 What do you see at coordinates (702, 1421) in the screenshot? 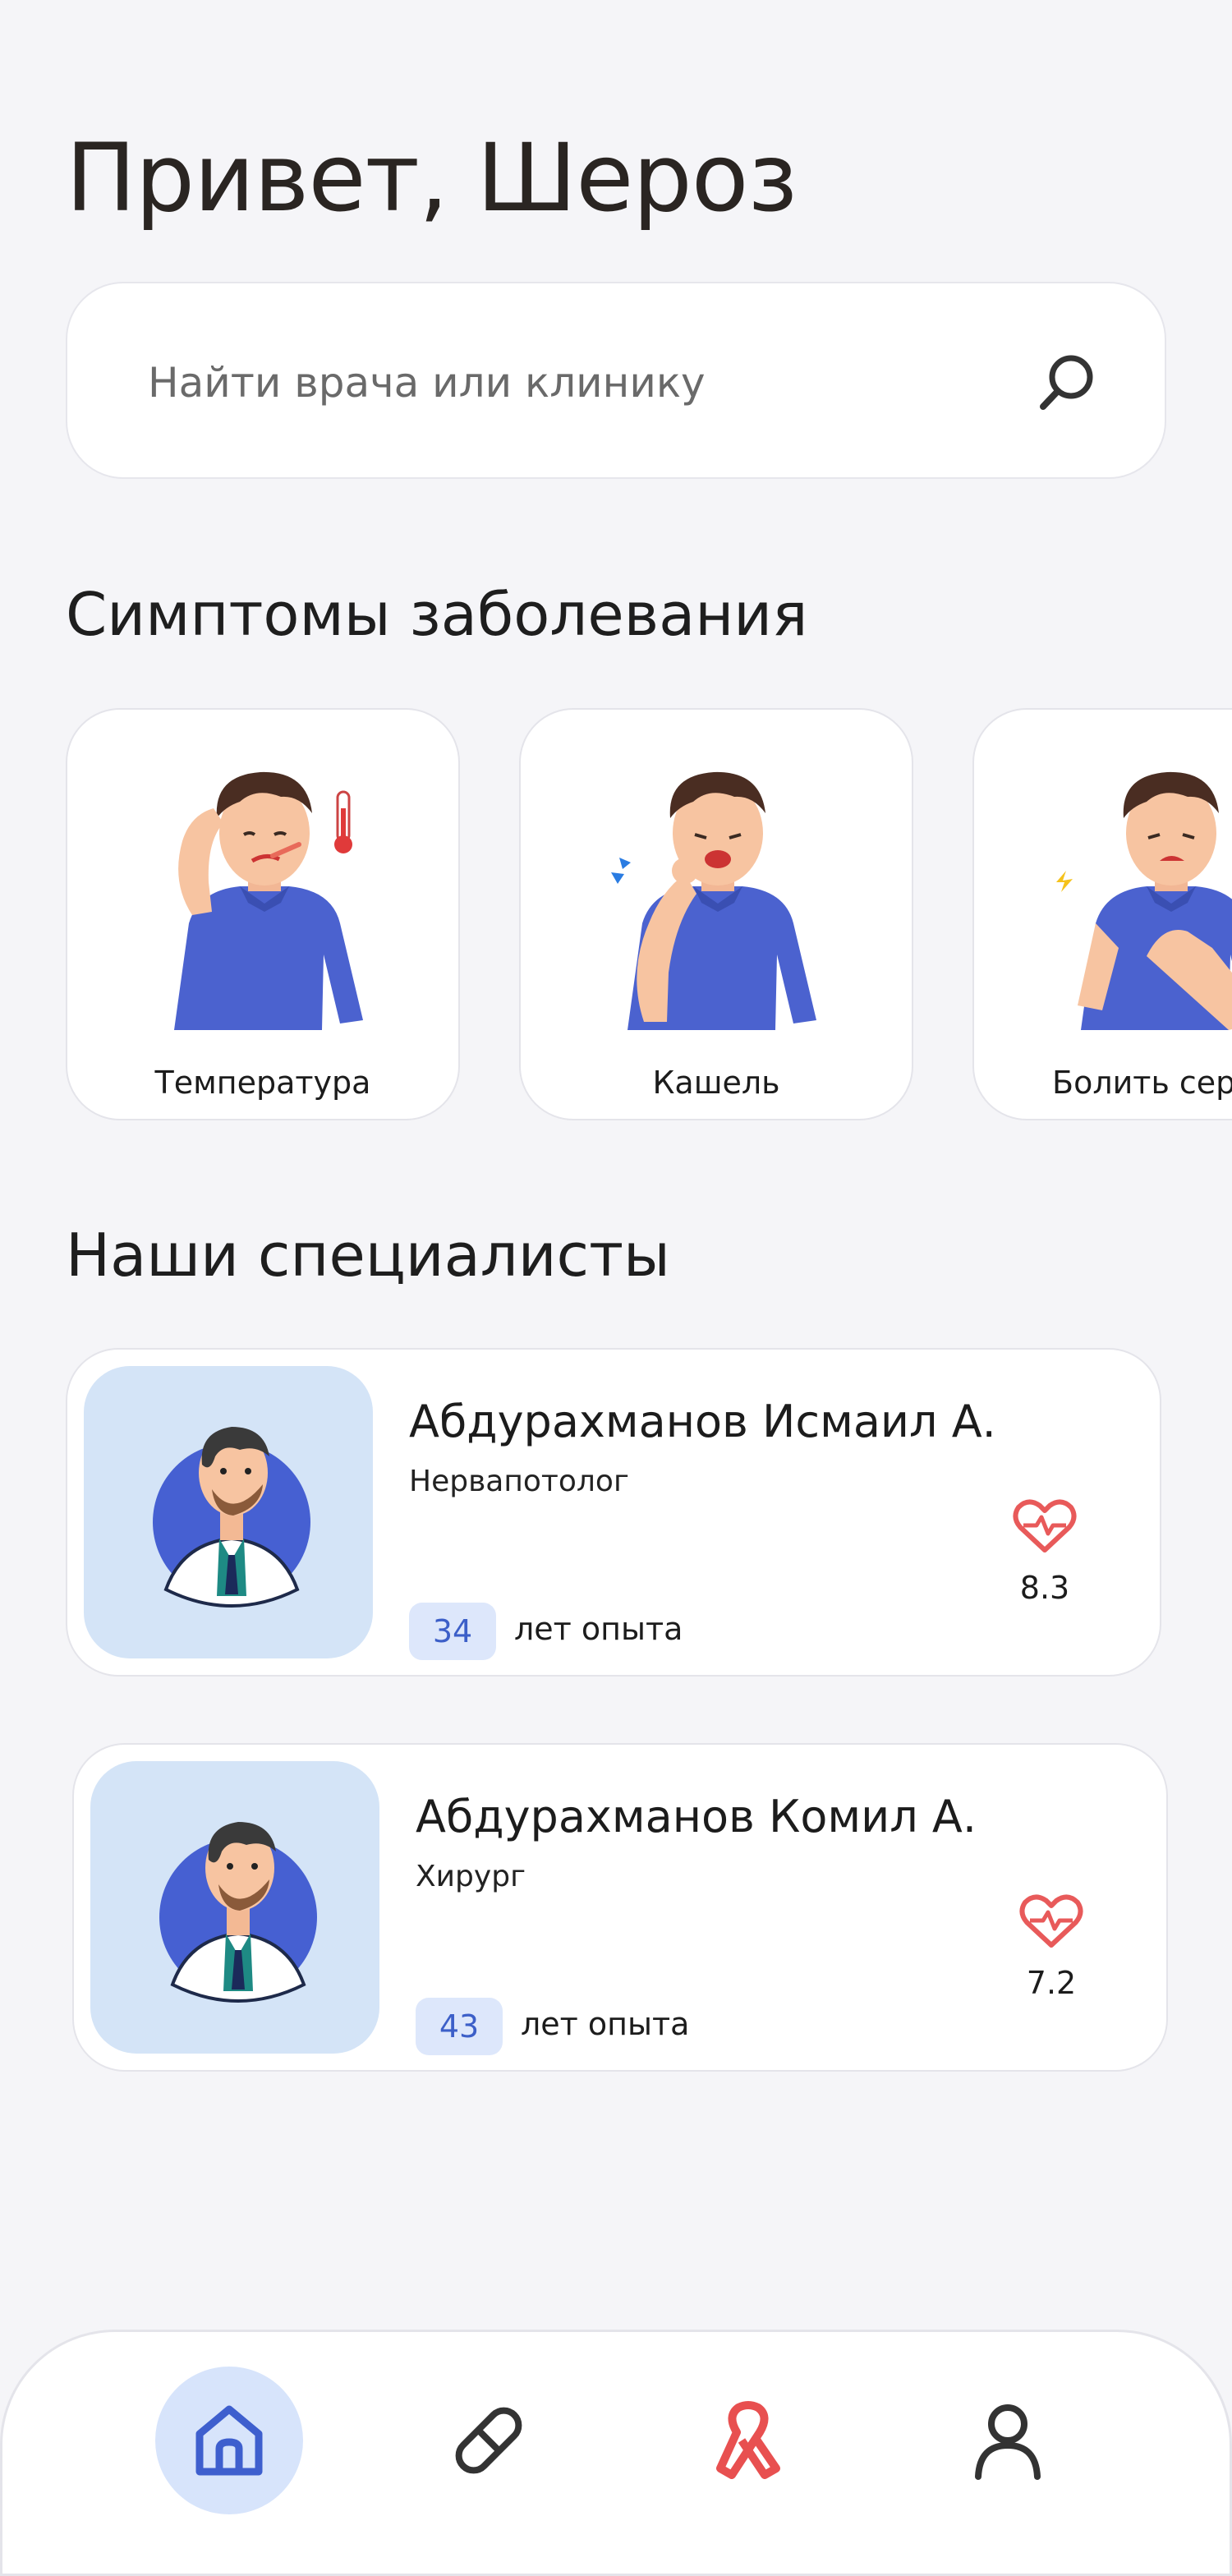
I see `doctor-name: Абдурахманов Исмаил А.` at bounding box center [702, 1421].